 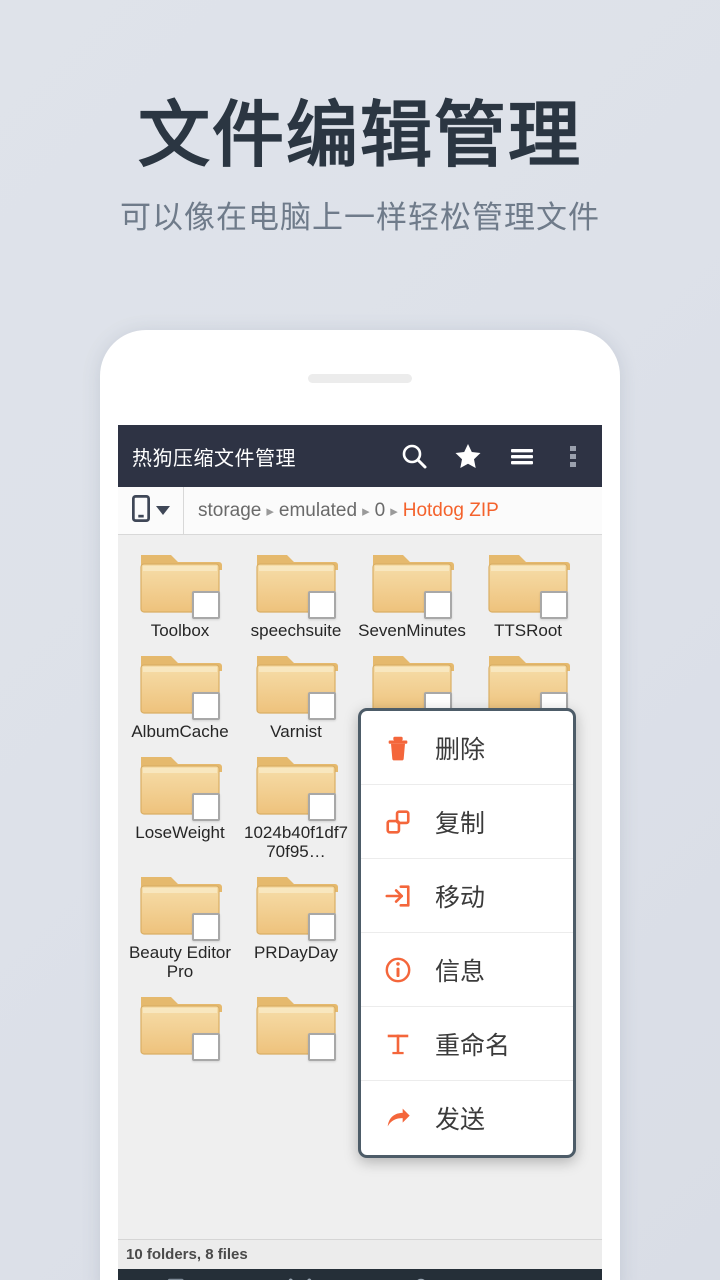 What do you see at coordinates (360, 456) in the screenshot?
I see `app-bar: 热狗压缩文件管理` at bounding box center [360, 456].